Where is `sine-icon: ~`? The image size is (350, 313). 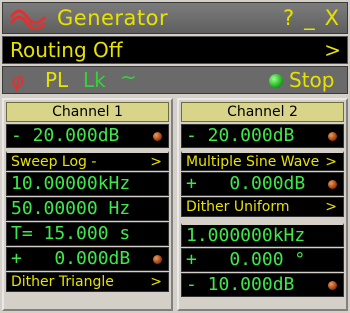 sine-icon: ~ is located at coordinates (128, 77).